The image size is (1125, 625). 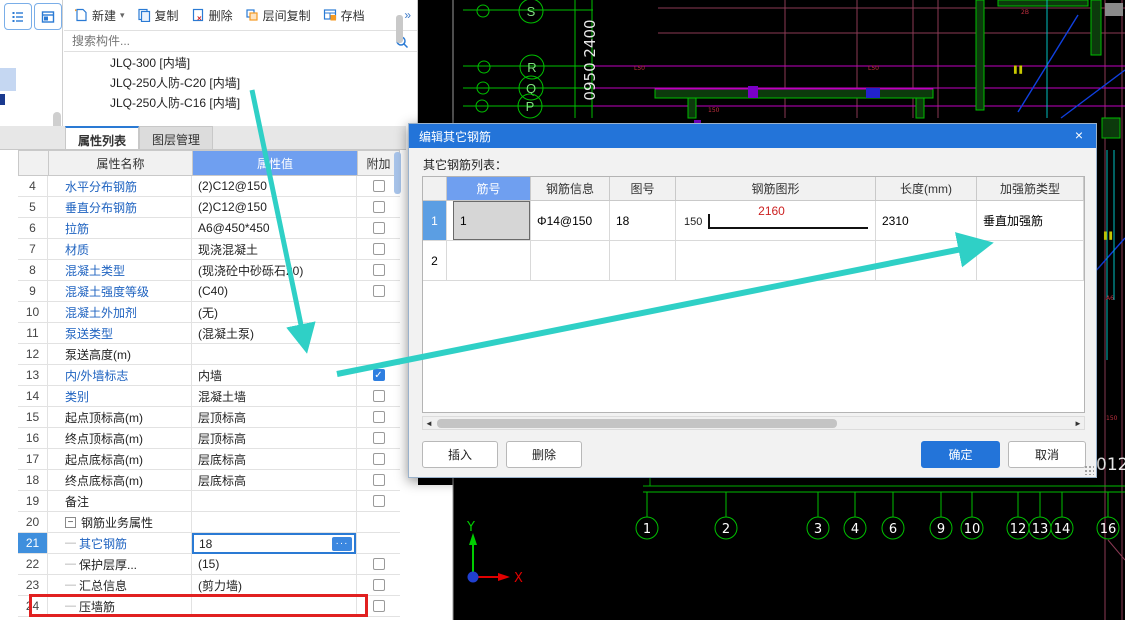 What do you see at coordinates (489, 260) in the screenshot?
I see `bar-number-cell` at bounding box center [489, 260].